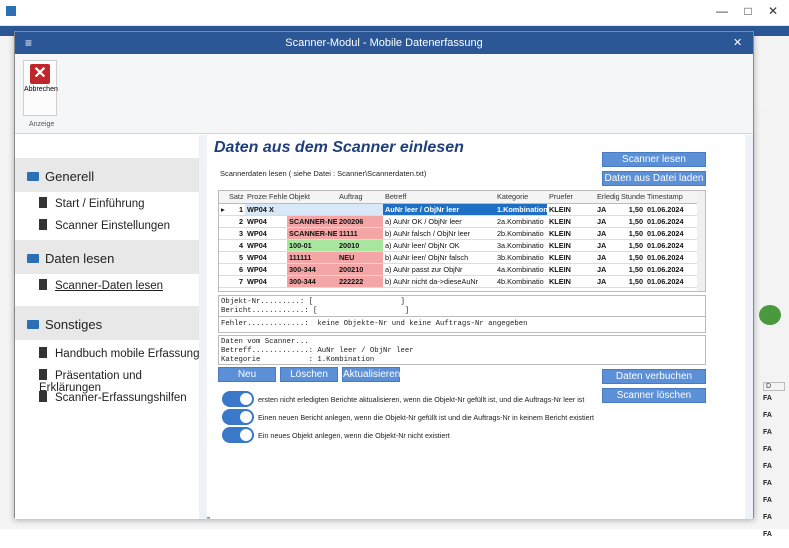 This screenshot has height=548, width=789. What do you see at coordinates (113, 397) in the screenshot?
I see `nav-item-helpers: Scanner-Erfassungshilfen` at bounding box center [113, 397].